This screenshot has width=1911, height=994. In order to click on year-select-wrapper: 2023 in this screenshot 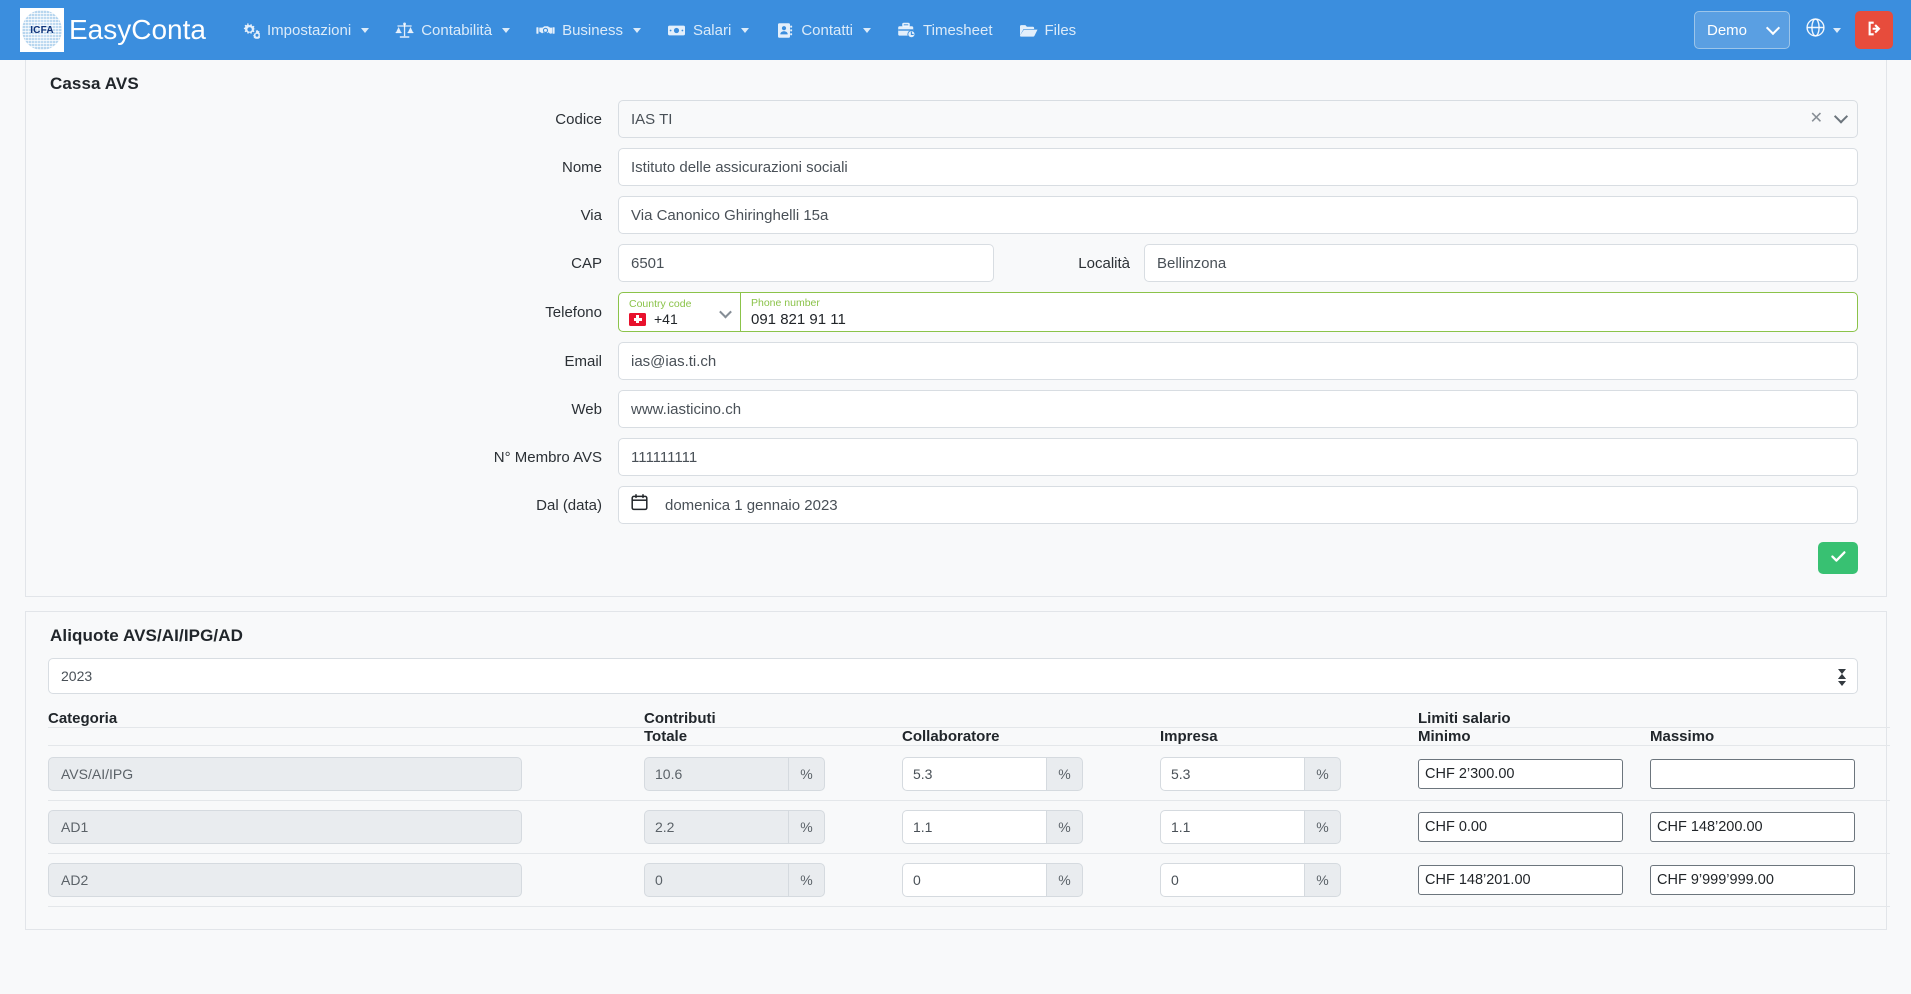, I will do `click(953, 673)`.